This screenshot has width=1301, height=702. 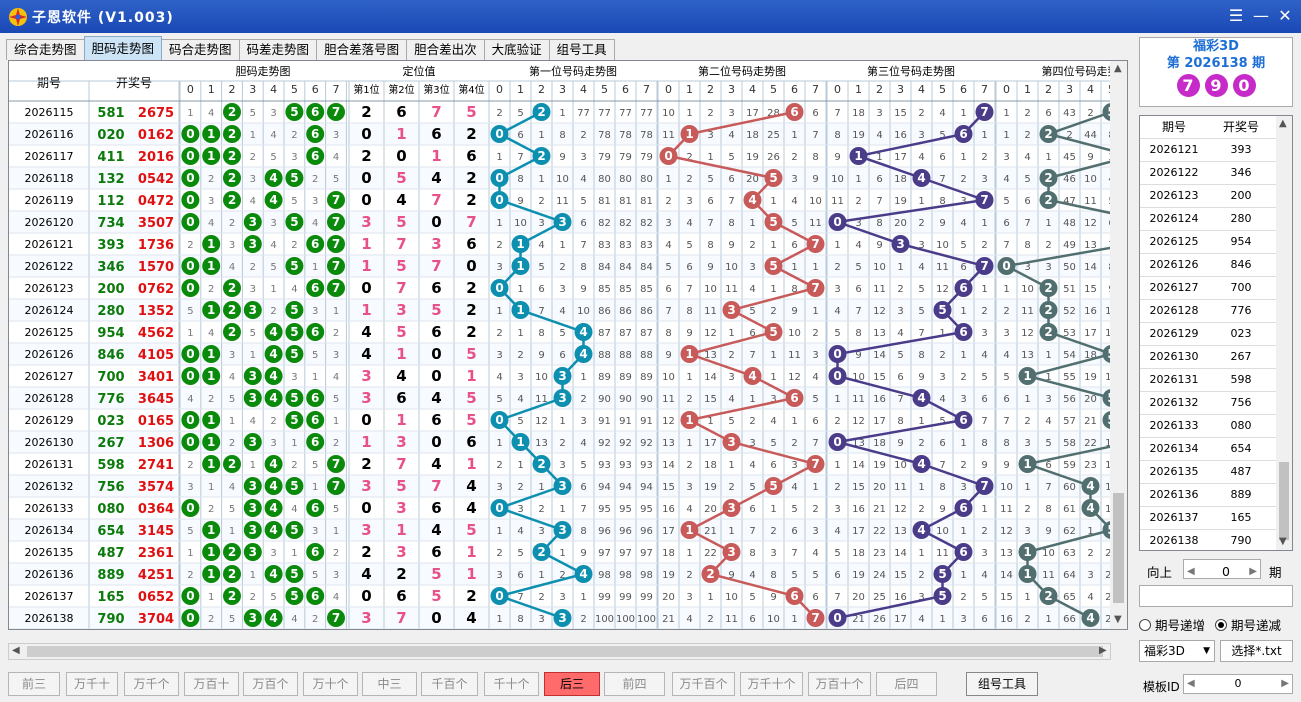 What do you see at coordinates (625, 509) in the screenshot?
I see `trend-miss-count: 95` at bounding box center [625, 509].